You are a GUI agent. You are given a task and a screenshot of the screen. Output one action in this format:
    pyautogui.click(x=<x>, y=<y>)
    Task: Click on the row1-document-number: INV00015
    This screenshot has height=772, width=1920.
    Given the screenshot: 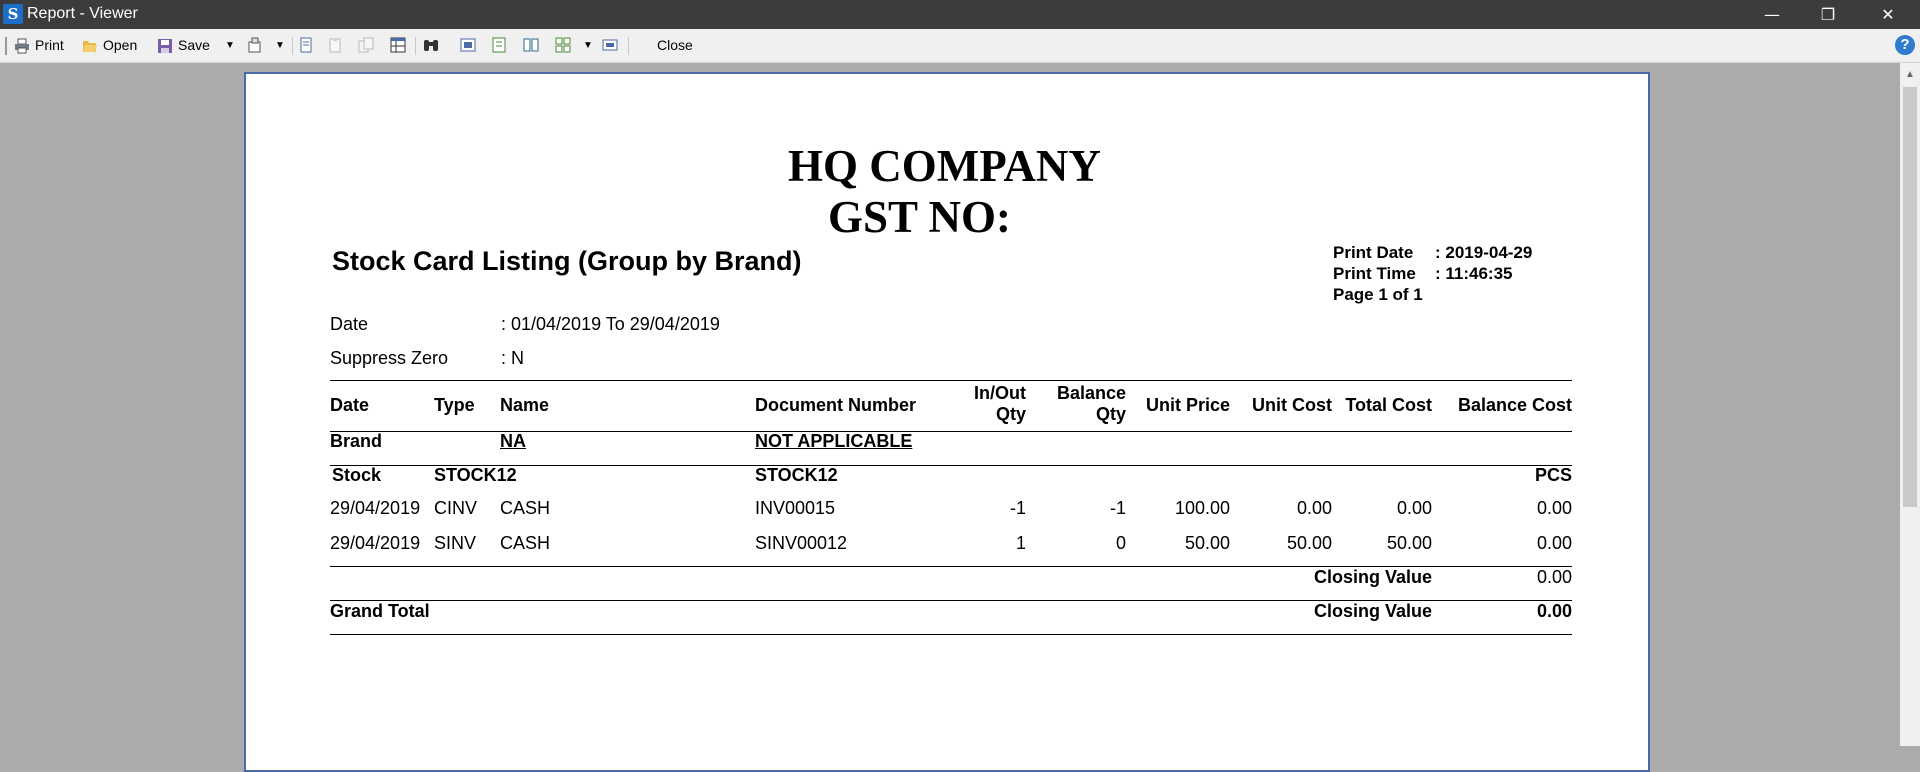 What is the action you would take?
    pyautogui.click(x=795, y=508)
    